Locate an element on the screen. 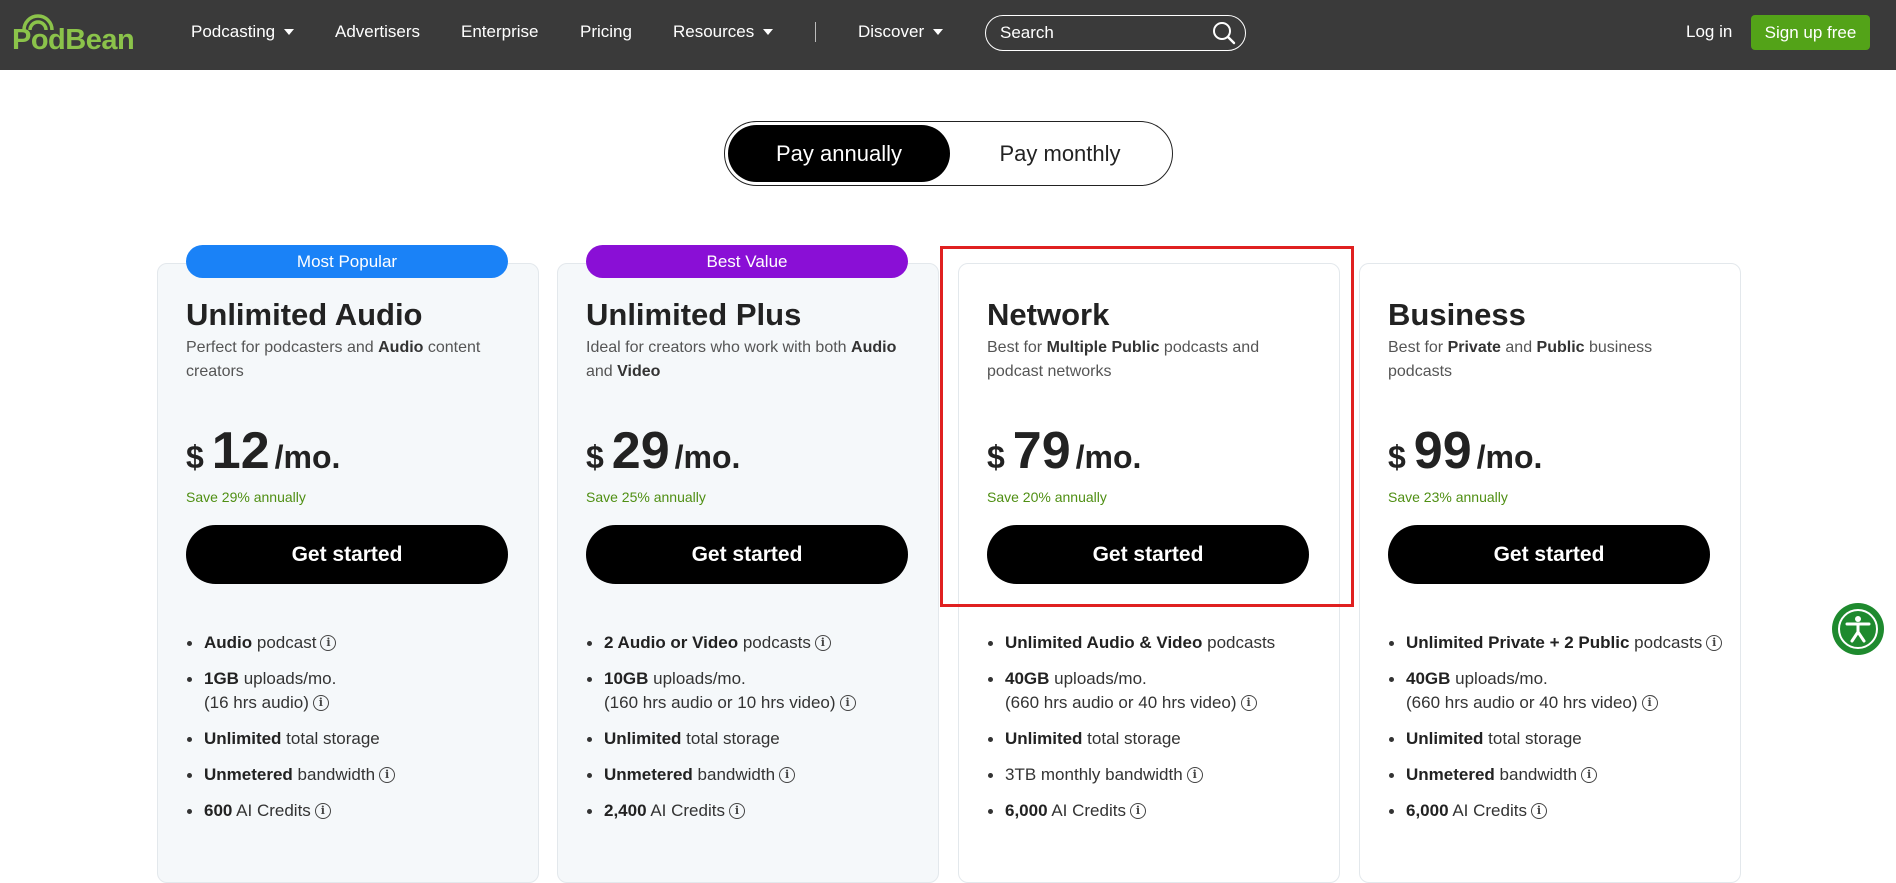 This screenshot has width=1896, height=883. selection-highlight-box is located at coordinates (1147, 426).